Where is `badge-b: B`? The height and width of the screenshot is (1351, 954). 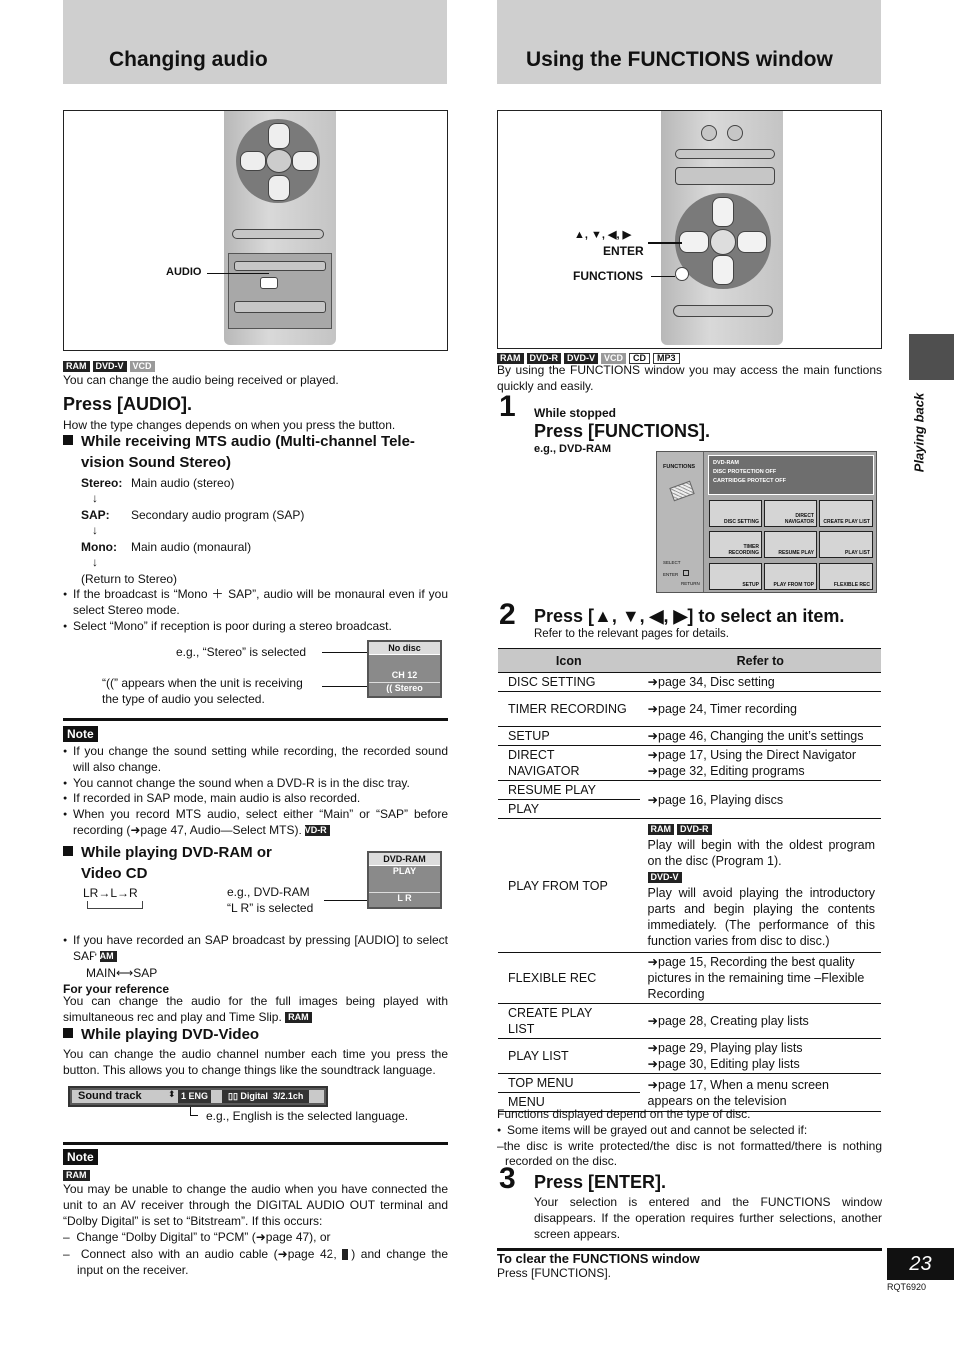
badge-b: B is located at coordinates (340, 1255).